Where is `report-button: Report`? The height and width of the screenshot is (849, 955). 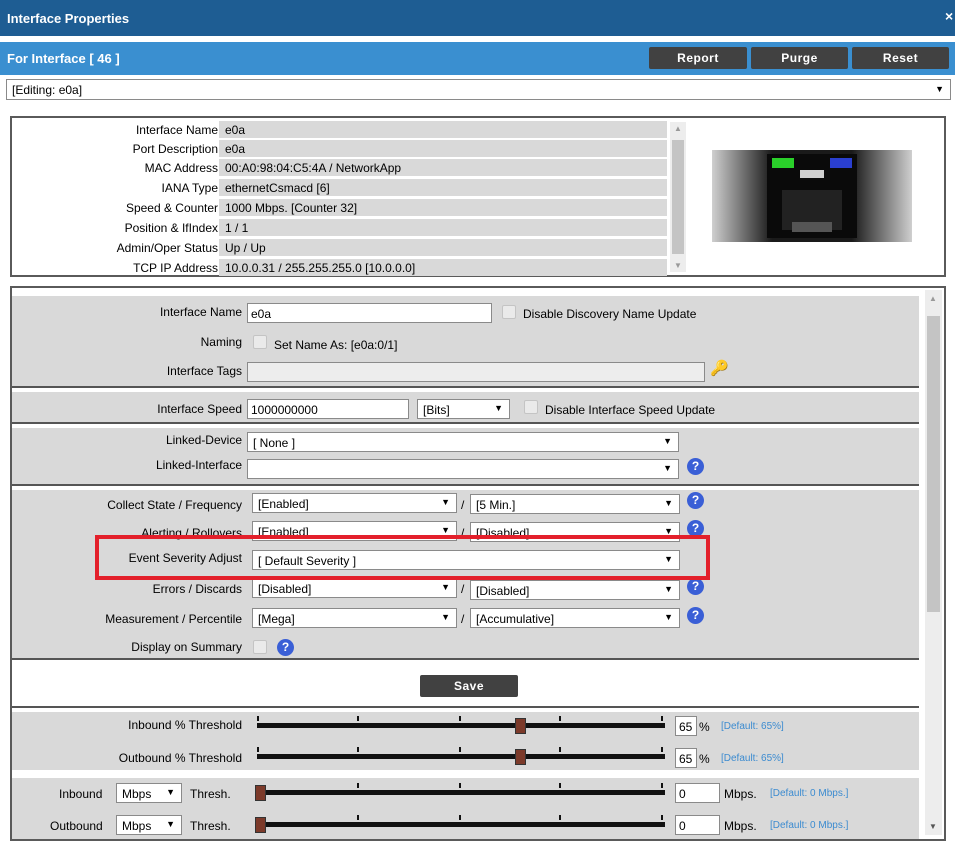 report-button: Report is located at coordinates (698, 58).